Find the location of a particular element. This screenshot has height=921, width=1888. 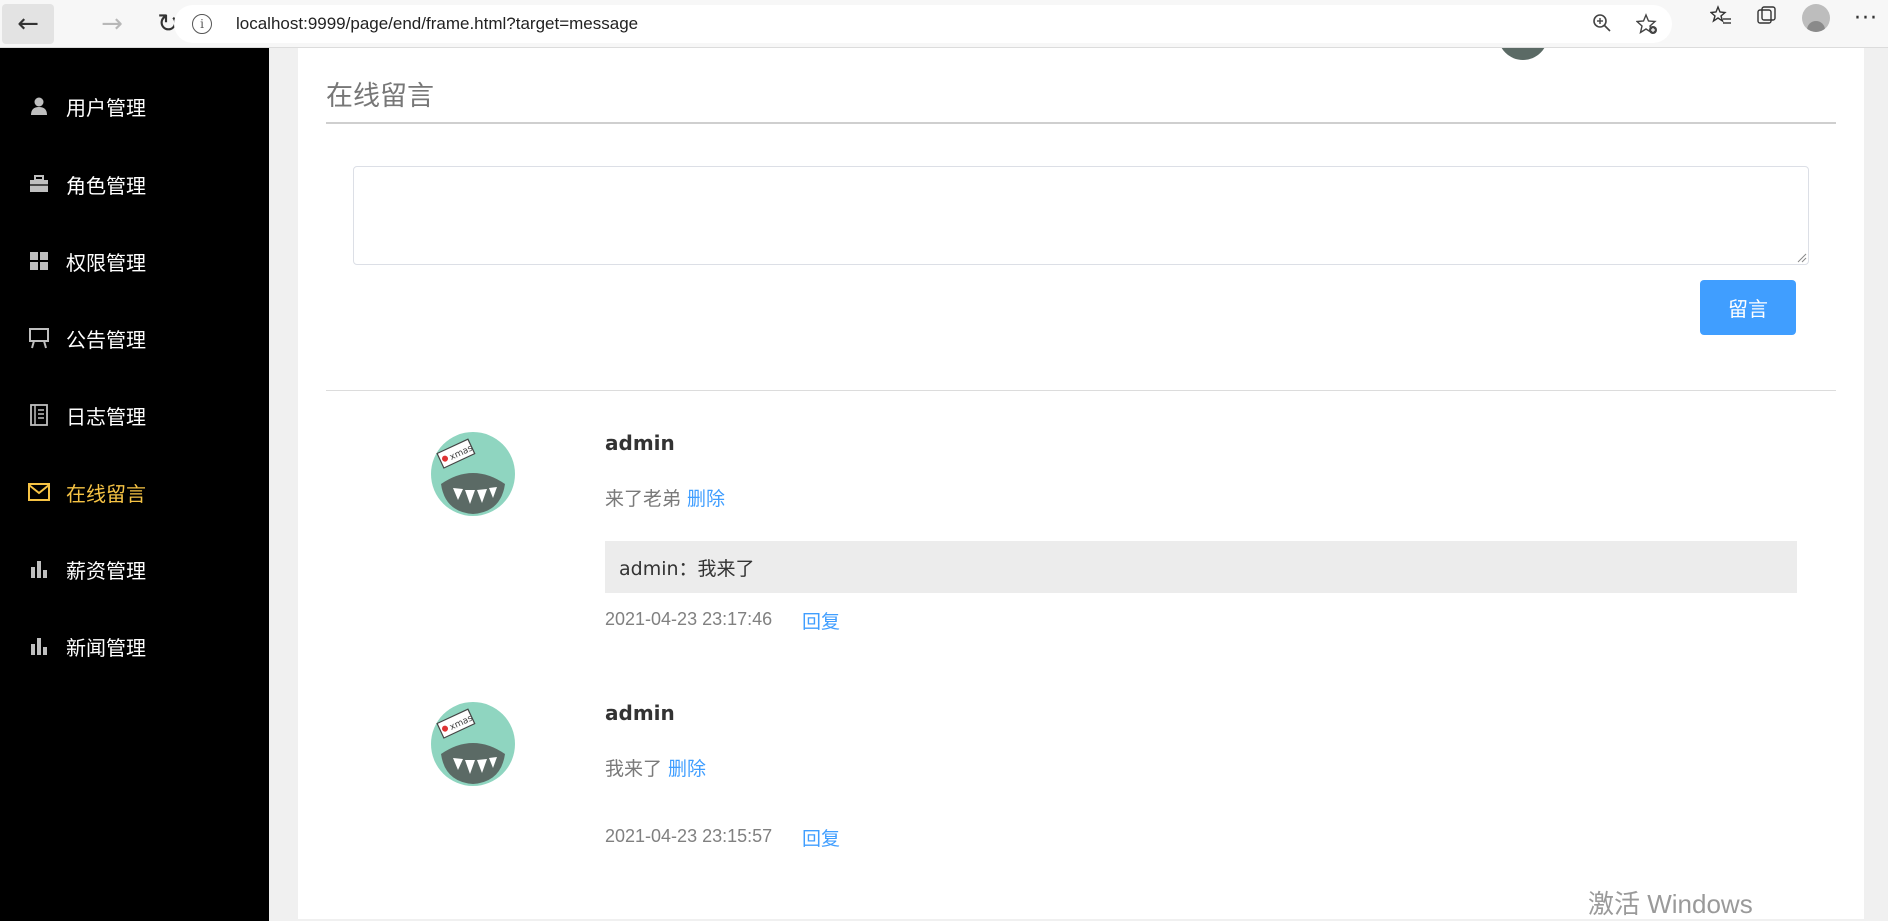

sidebar-item-logs: 日志管理 is located at coordinates (134, 415).